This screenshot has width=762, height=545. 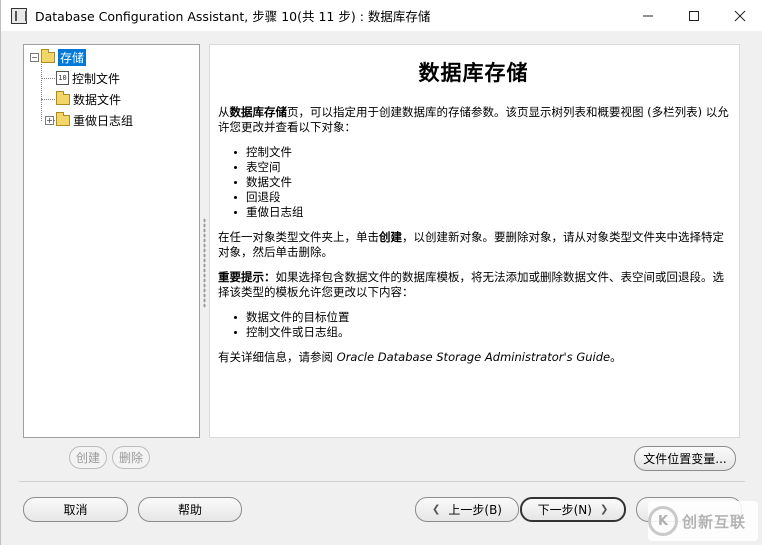 I want to click on changeable-list: 数据文件的目标位置 控制文件或日志组。, so click(x=473, y=325).